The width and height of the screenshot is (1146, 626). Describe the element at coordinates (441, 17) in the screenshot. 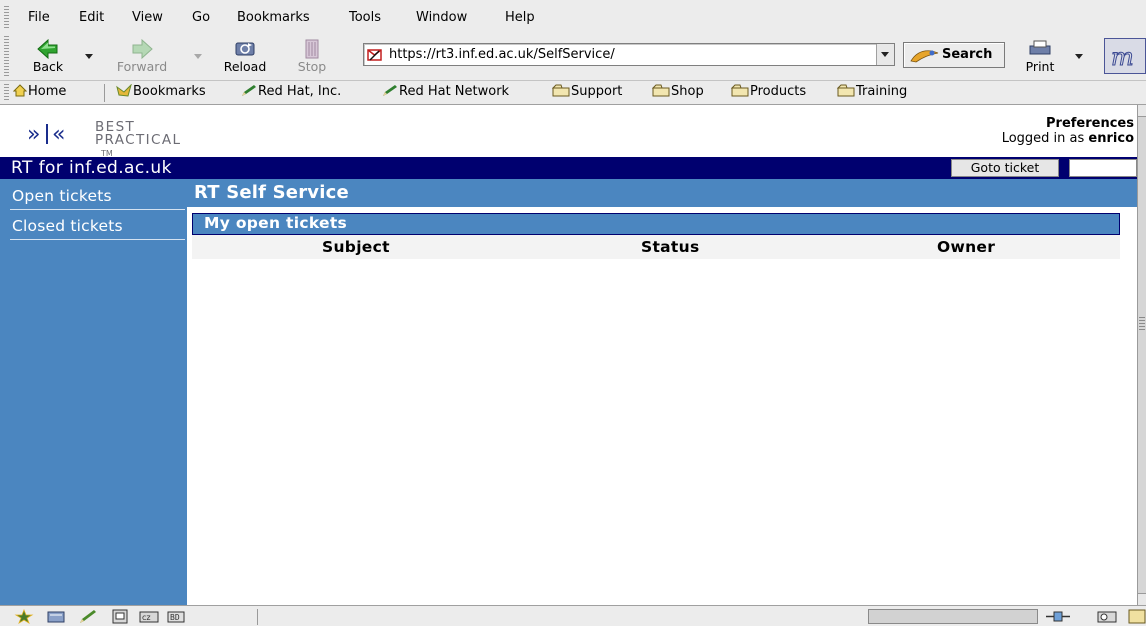

I see `menu-window: Window` at that location.